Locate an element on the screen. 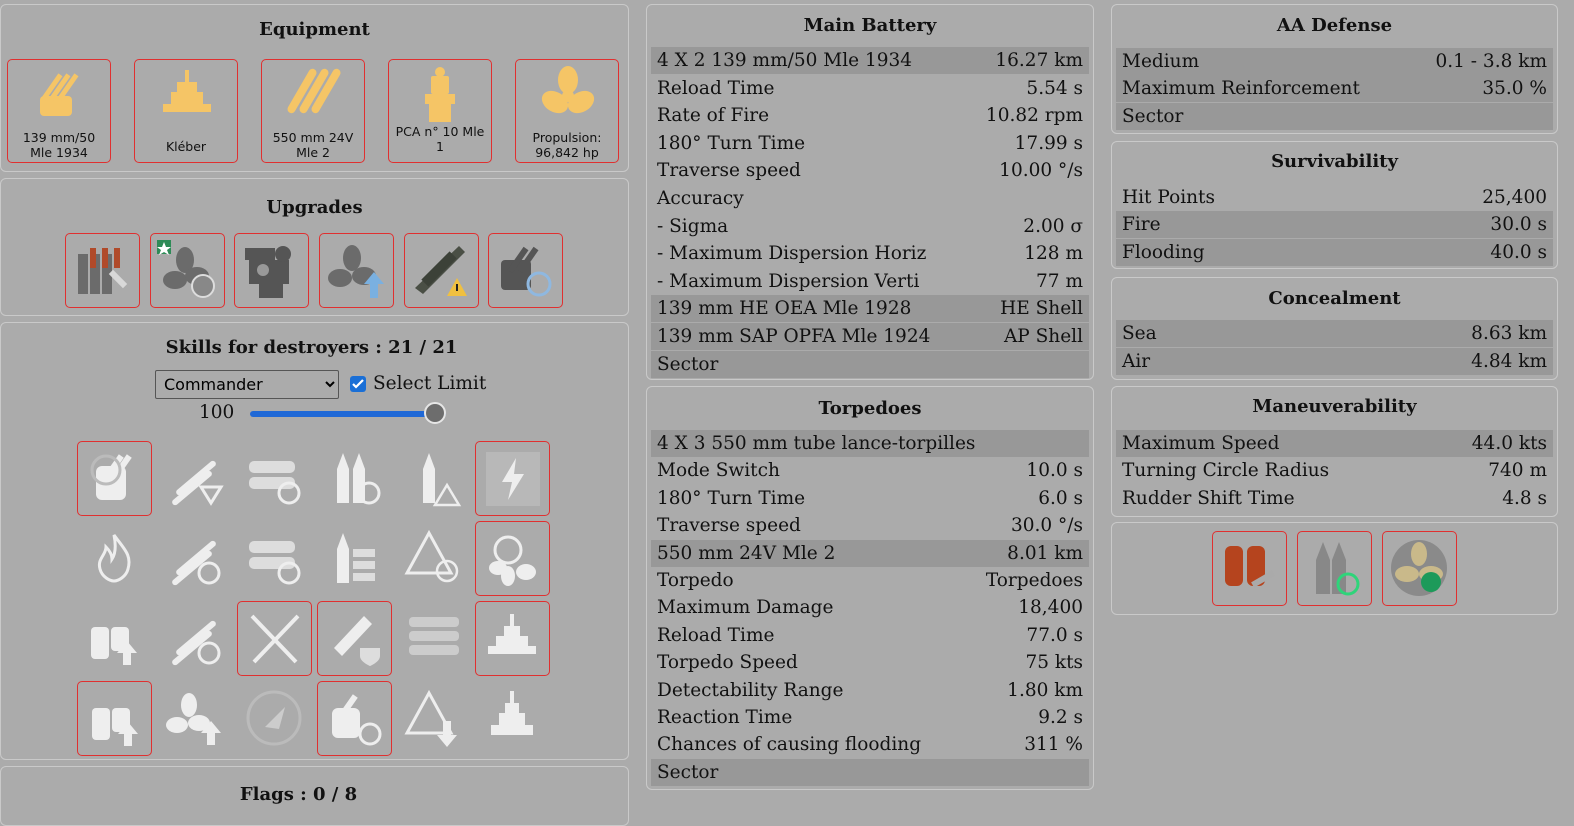 Image resolution: width=1574 pixels, height=826 pixels. stat-row: Detectability Range 1.80 km is located at coordinates (870, 690).